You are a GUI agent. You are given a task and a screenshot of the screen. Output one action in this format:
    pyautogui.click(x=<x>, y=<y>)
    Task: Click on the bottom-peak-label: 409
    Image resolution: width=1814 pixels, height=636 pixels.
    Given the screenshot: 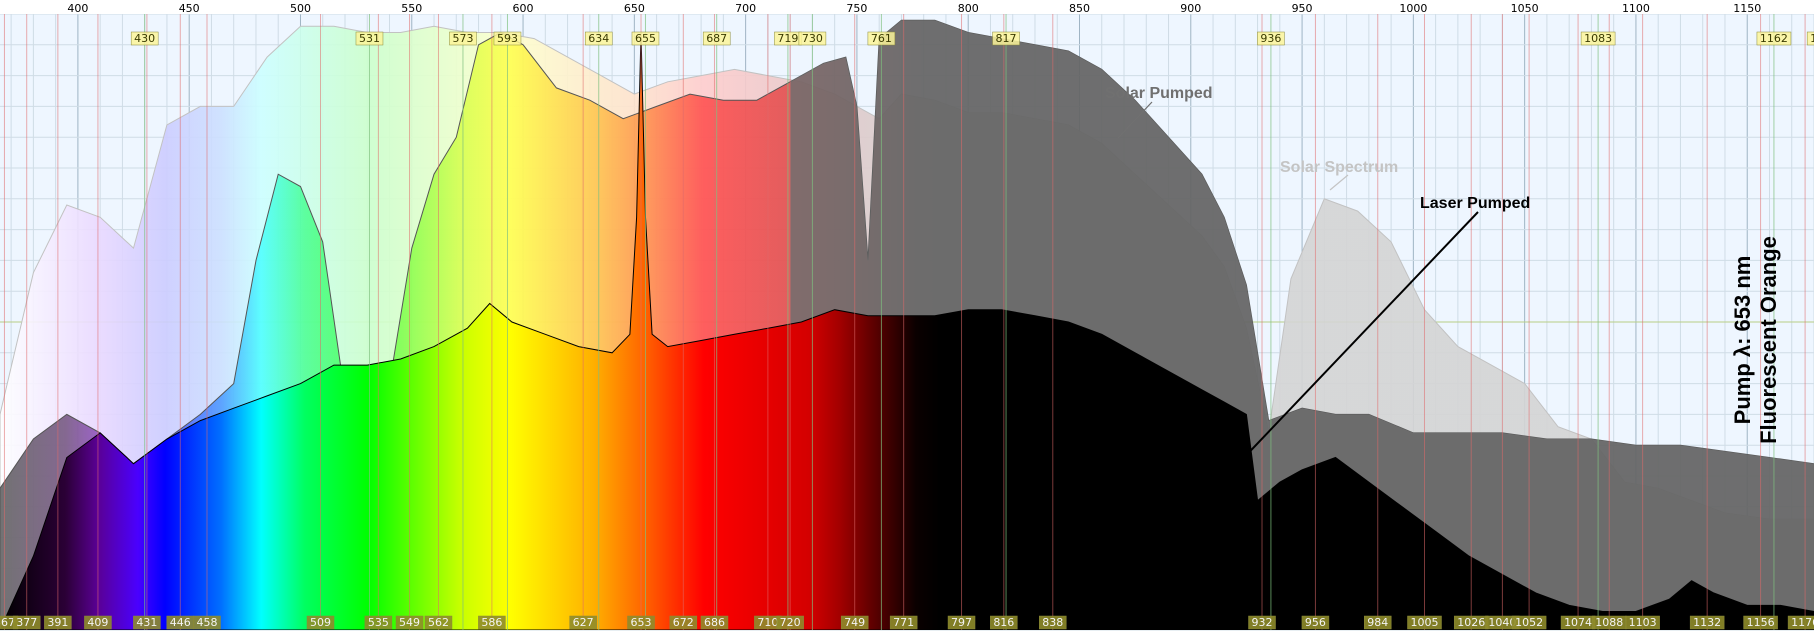 What is the action you would take?
    pyautogui.click(x=98, y=622)
    